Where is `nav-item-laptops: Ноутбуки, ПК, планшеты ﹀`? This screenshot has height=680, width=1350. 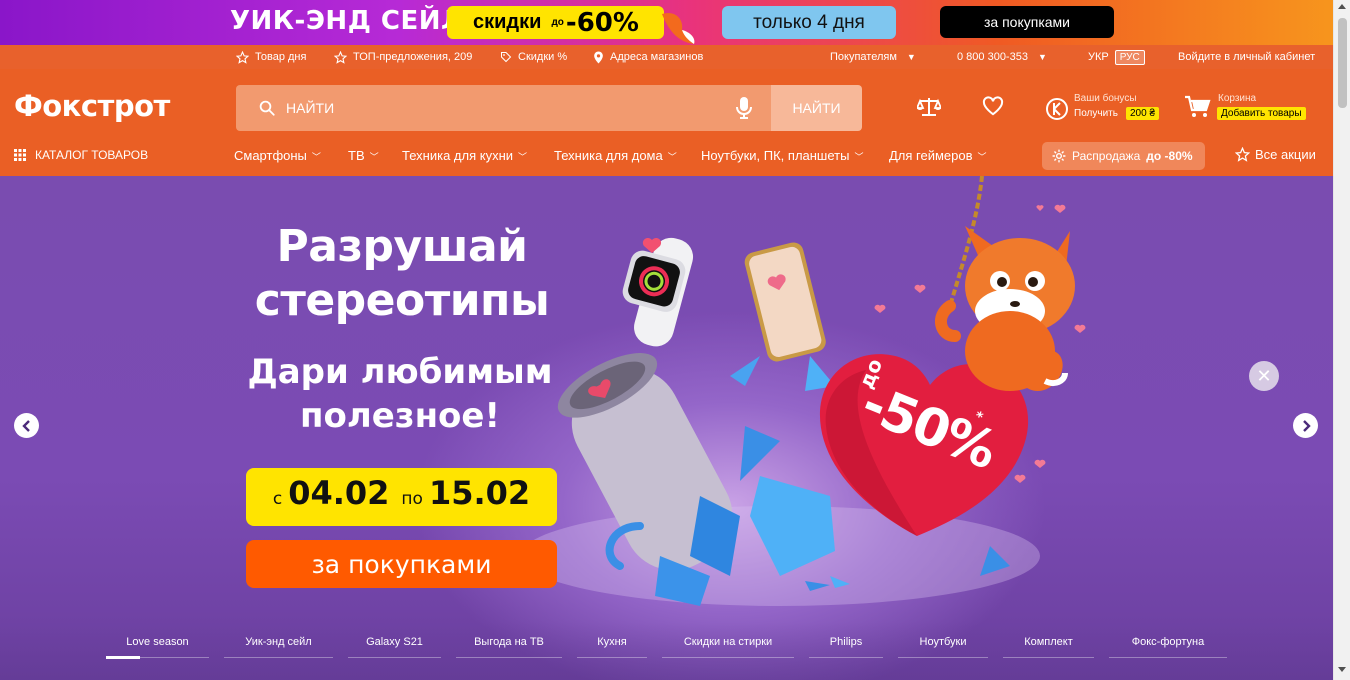 nav-item-laptops: Ноутбуки, ПК, планшеты ﹀ is located at coordinates (782, 155).